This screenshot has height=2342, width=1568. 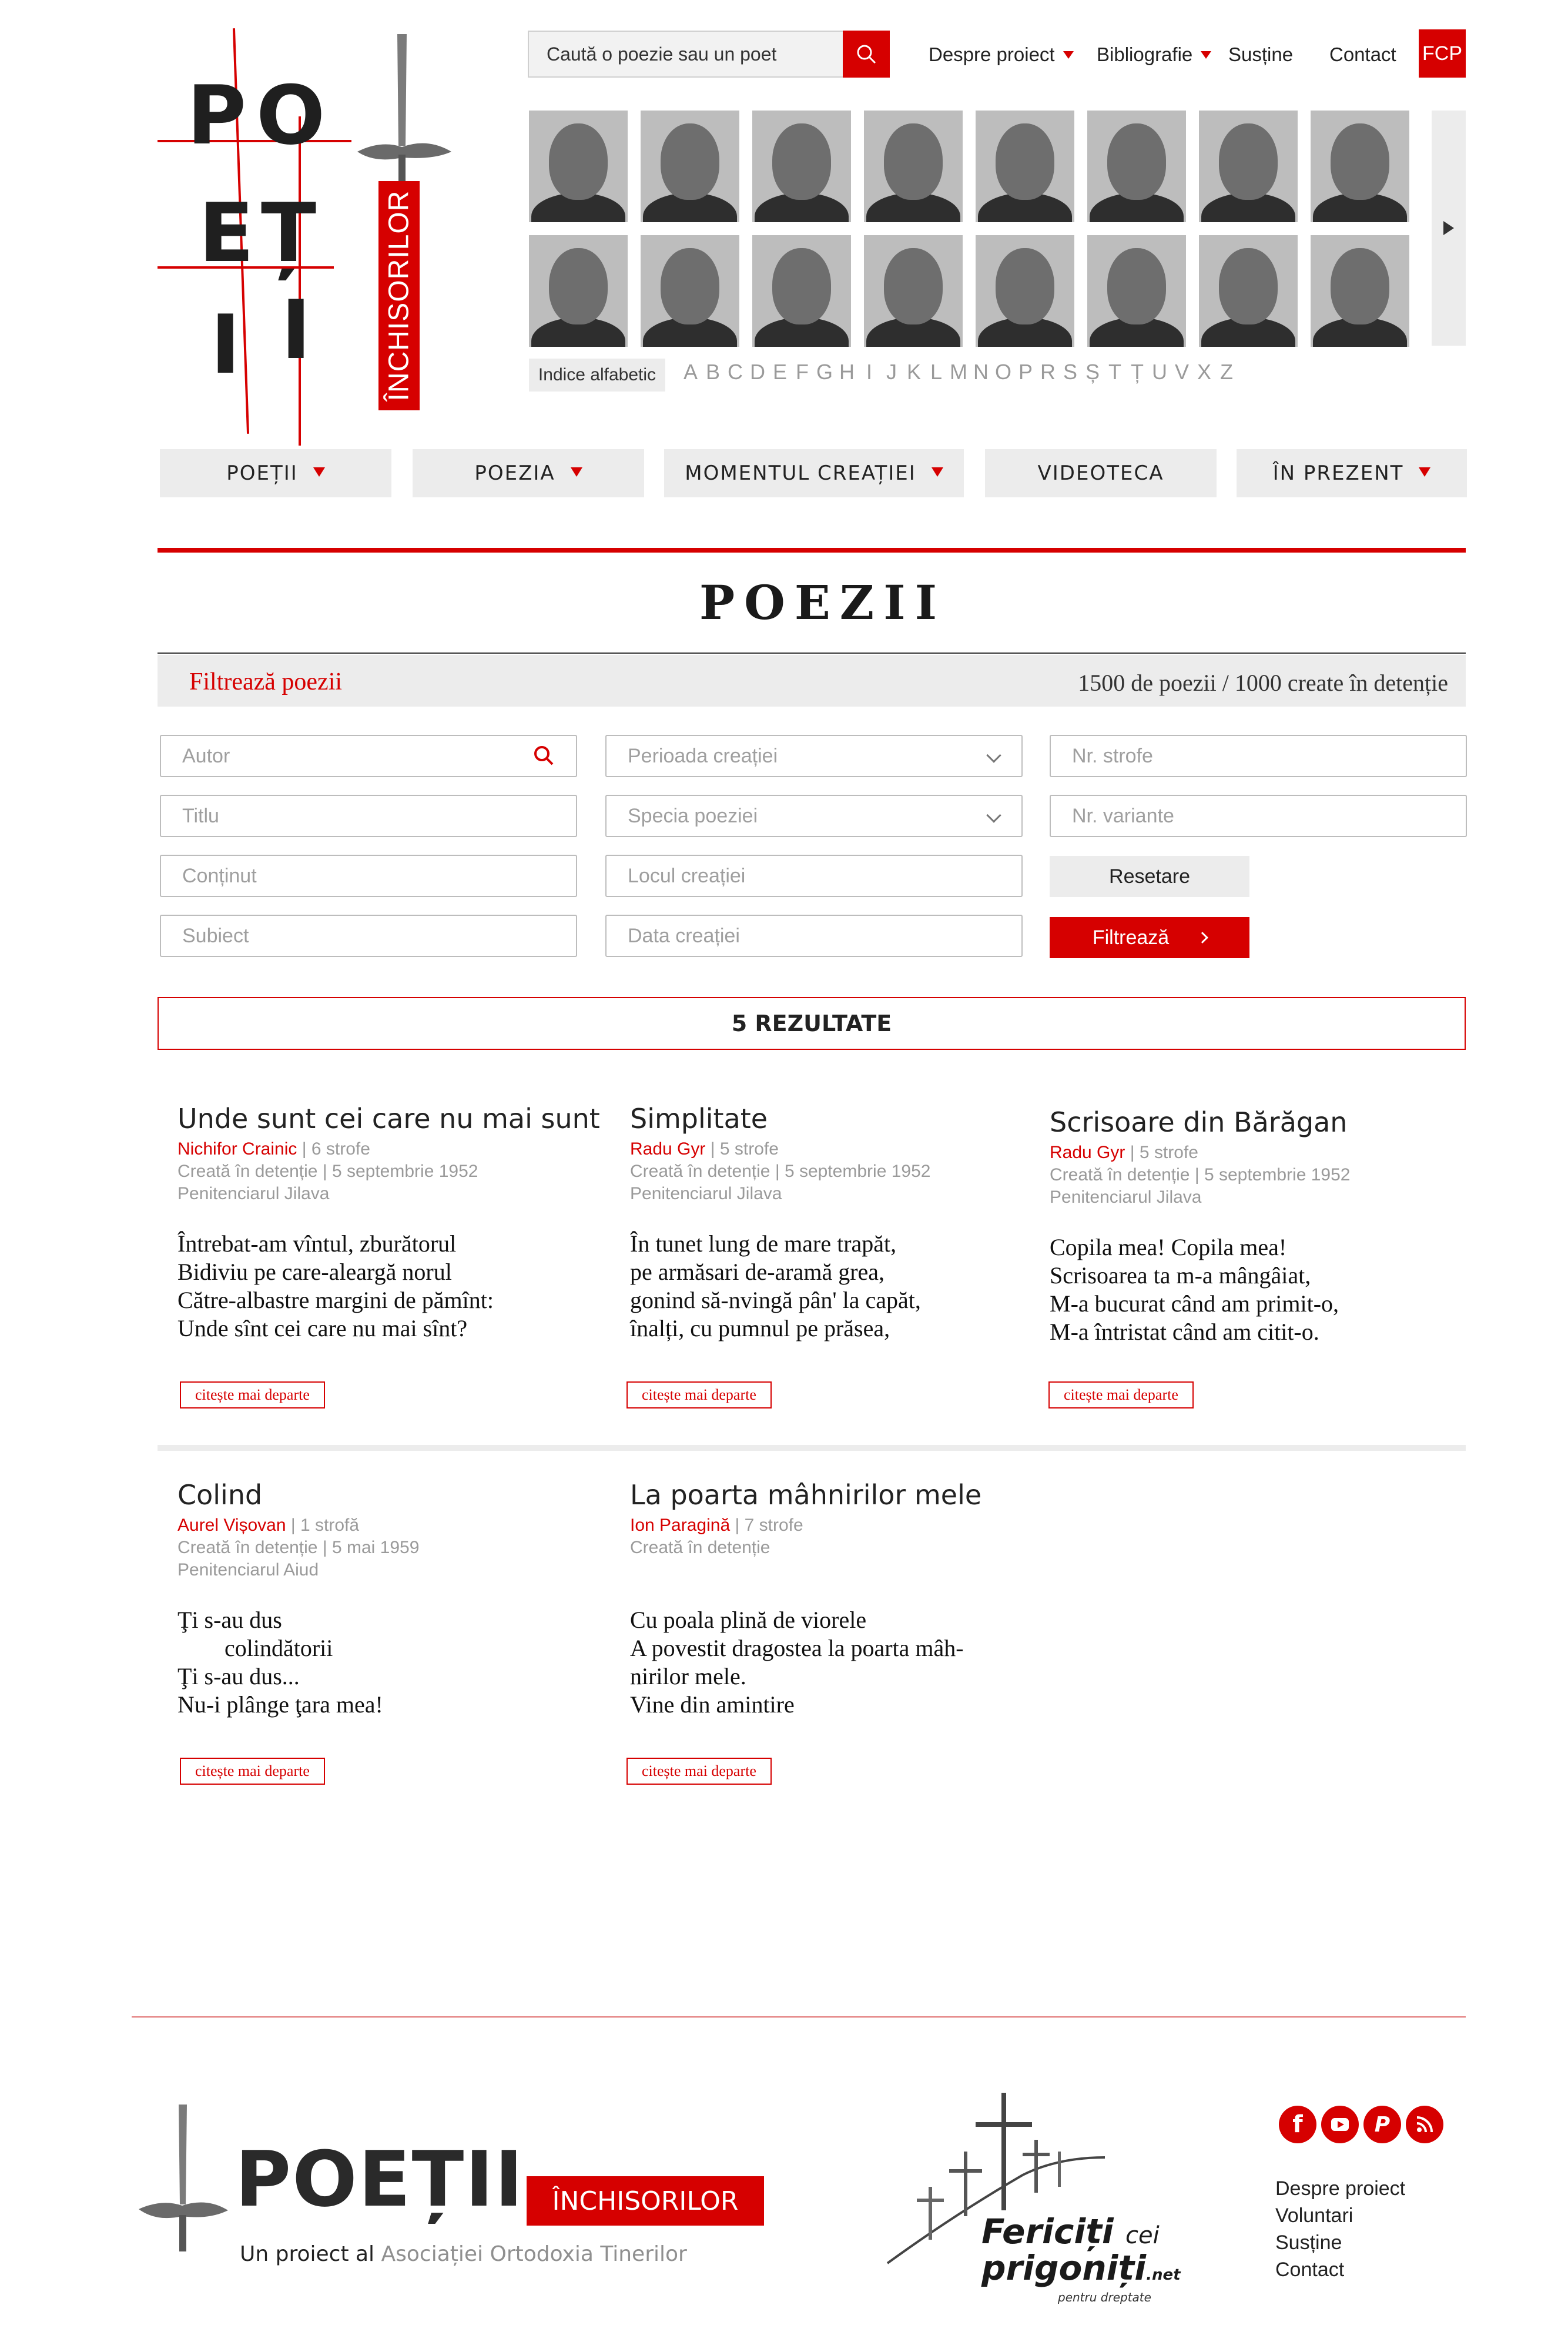 I want to click on alphabet-letter: V, so click(x=1182, y=372).